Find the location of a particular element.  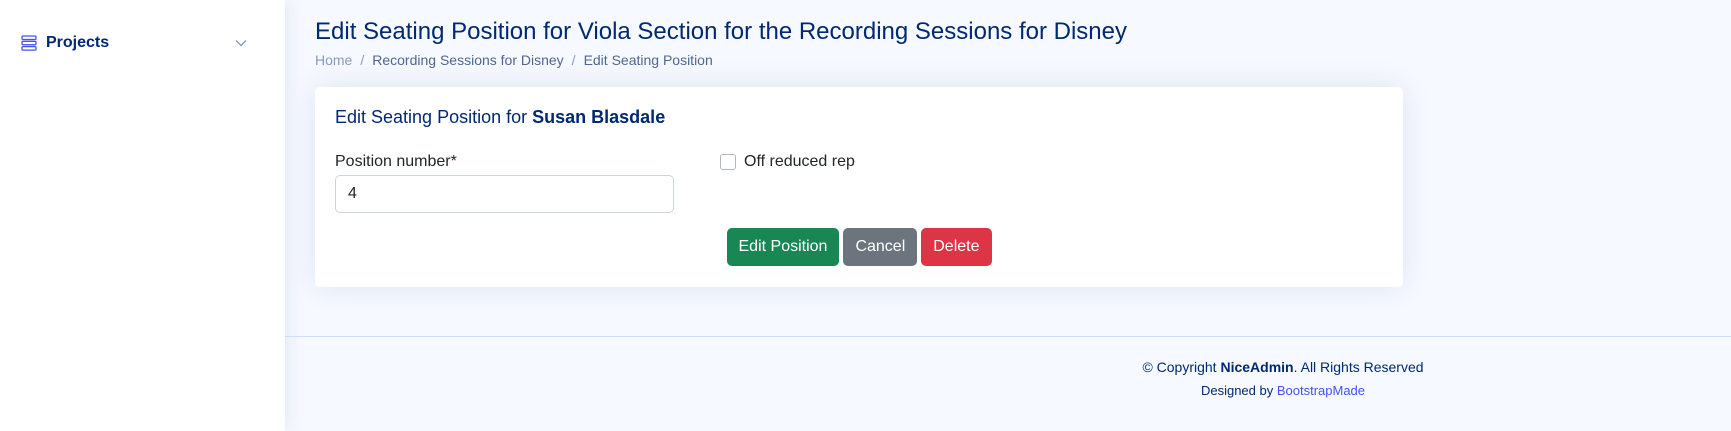

off-reduced-rep-checkbox is located at coordinates (728, 162).